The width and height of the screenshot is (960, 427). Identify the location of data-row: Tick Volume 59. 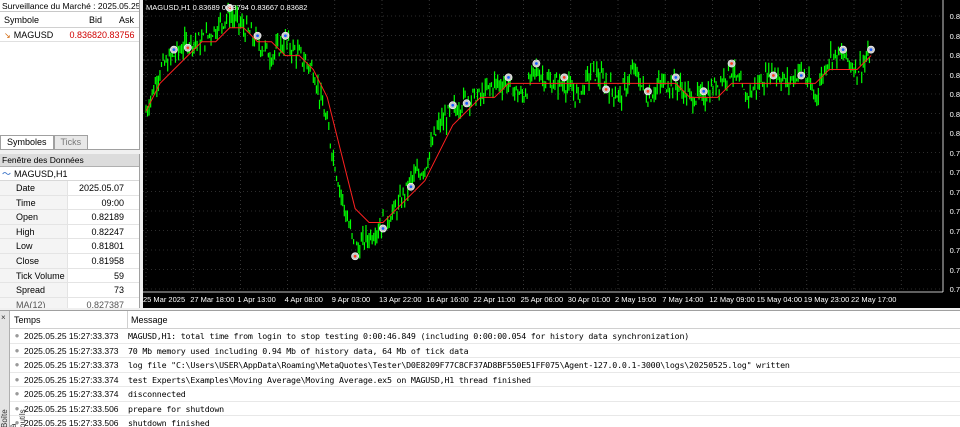
(69, 276).